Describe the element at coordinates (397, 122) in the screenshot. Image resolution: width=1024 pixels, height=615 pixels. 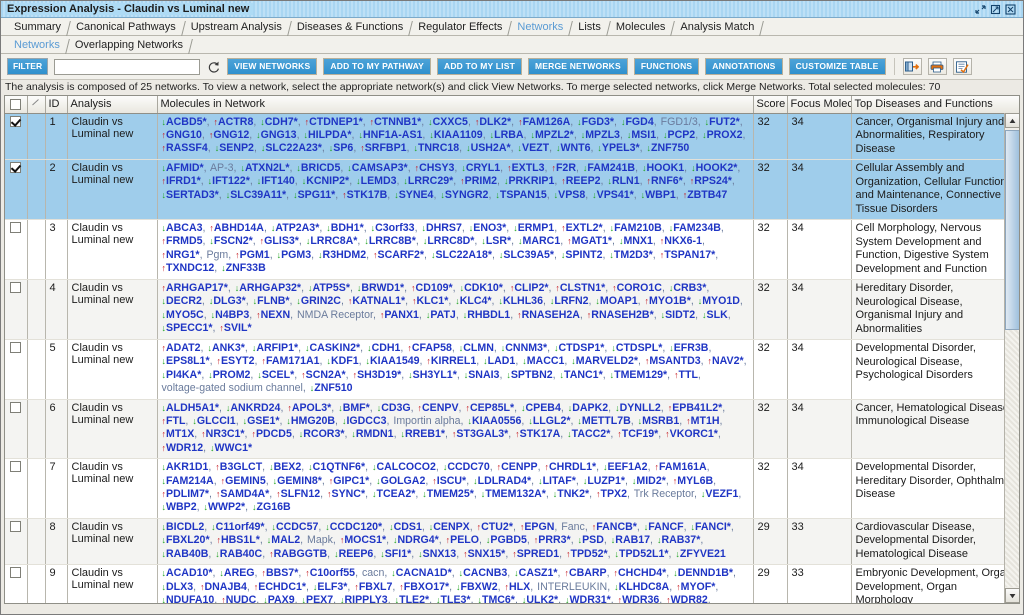
I see `molecule-item: ↑CTNNB1*,` at that location.